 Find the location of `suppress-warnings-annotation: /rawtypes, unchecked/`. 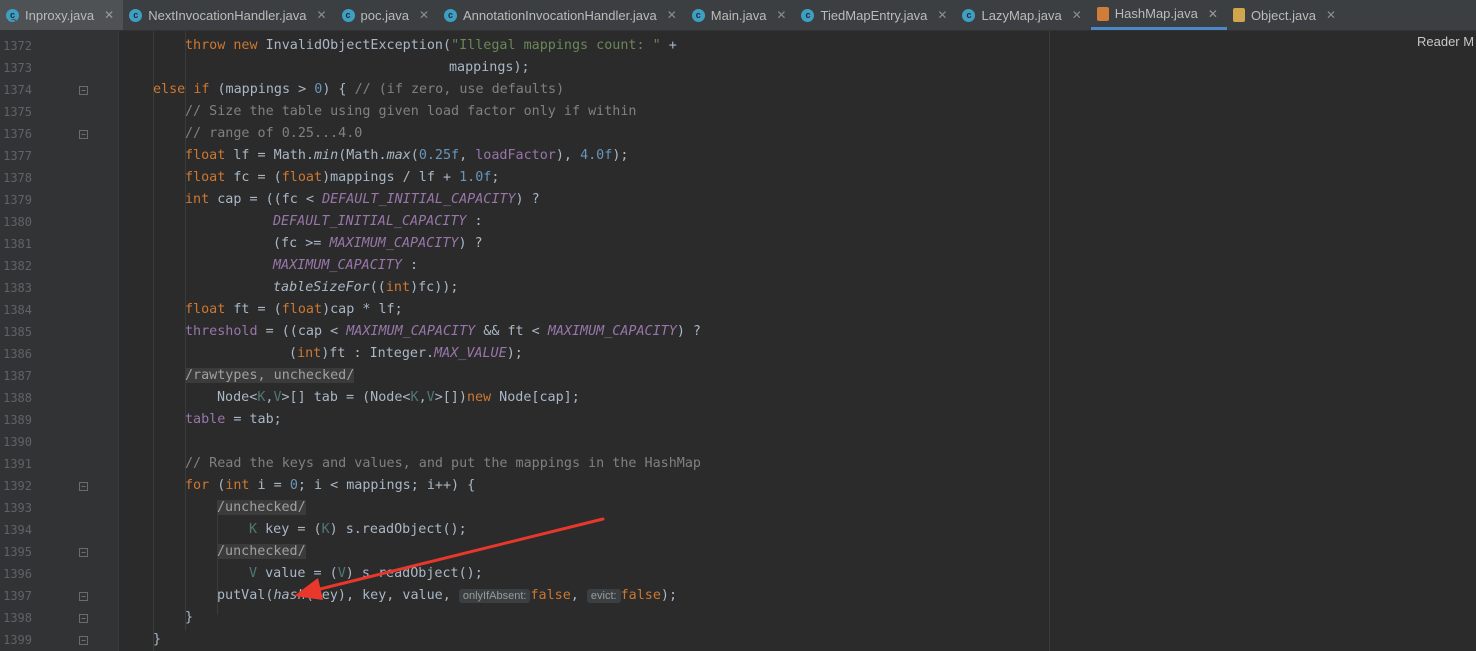

suppress-warnings-annotation: /rawtypes, unchecked/ is located at coordinates (270, 375).